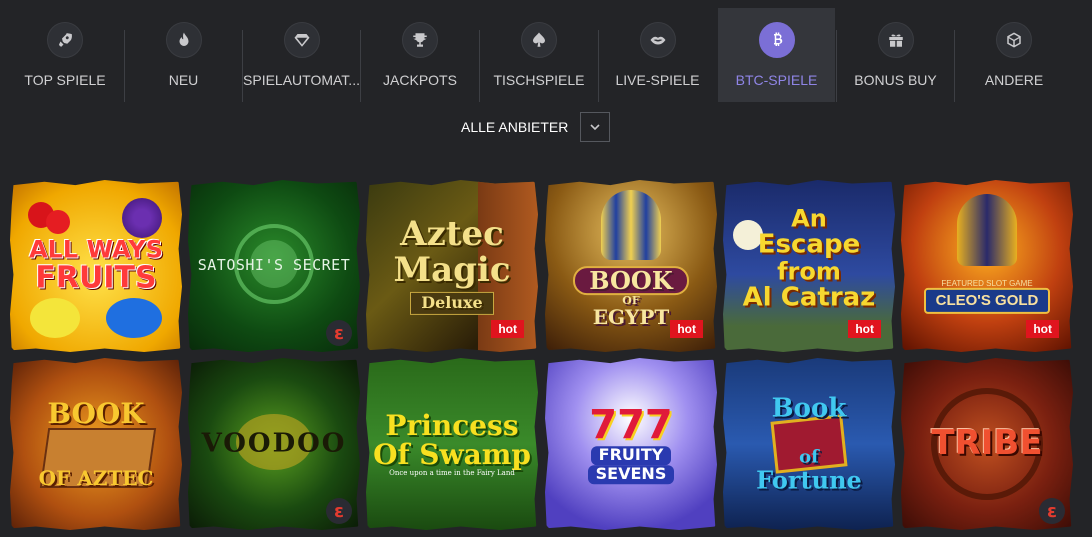 The width and height of the screenshot is (1092, 537). I want to click on category-neu: NEU, so click(183, 55).